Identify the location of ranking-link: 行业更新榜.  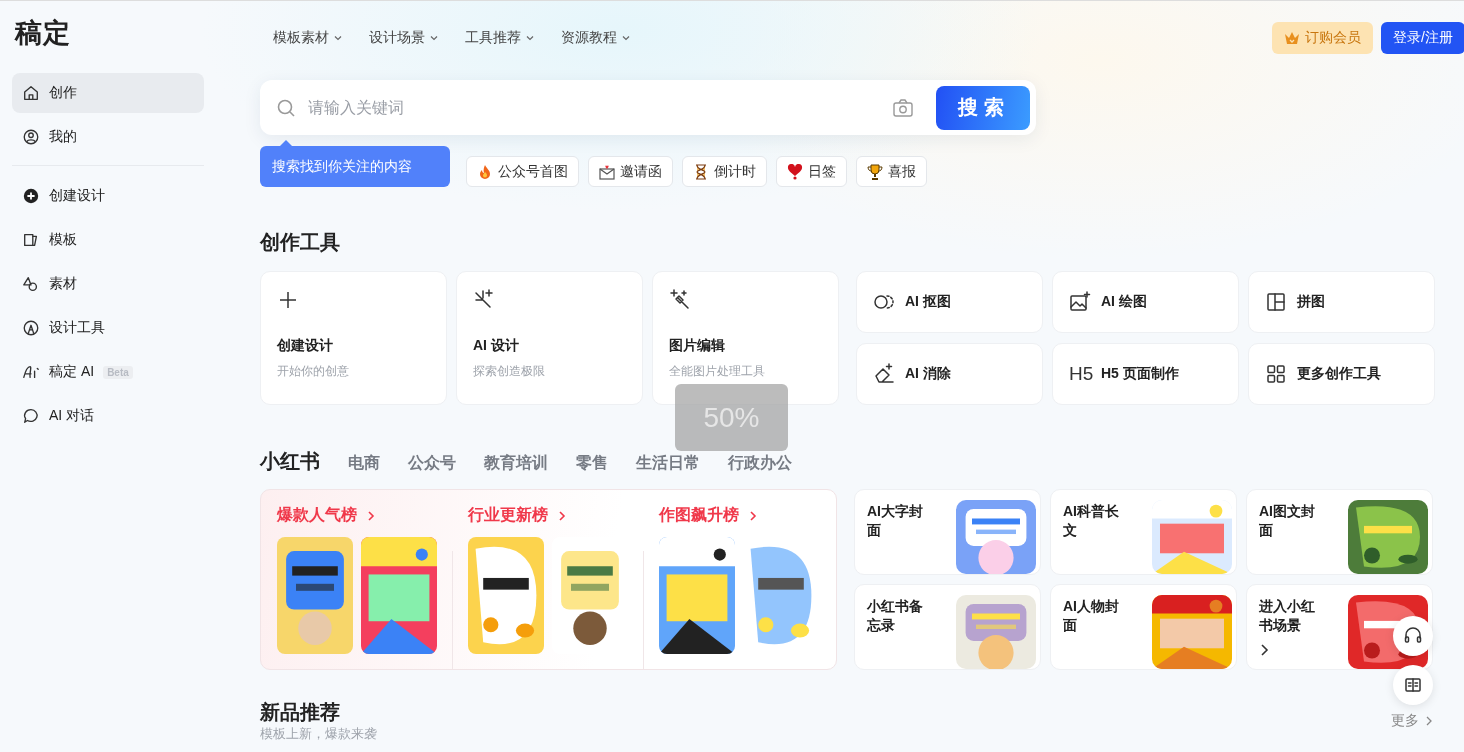
(548, 515).